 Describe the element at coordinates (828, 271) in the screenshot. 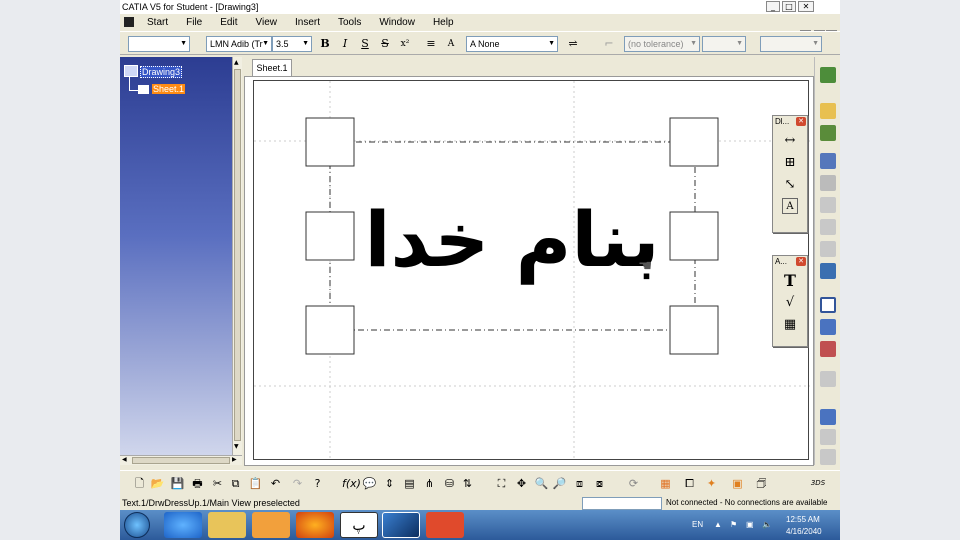

I see `sheets-icon` at that location.